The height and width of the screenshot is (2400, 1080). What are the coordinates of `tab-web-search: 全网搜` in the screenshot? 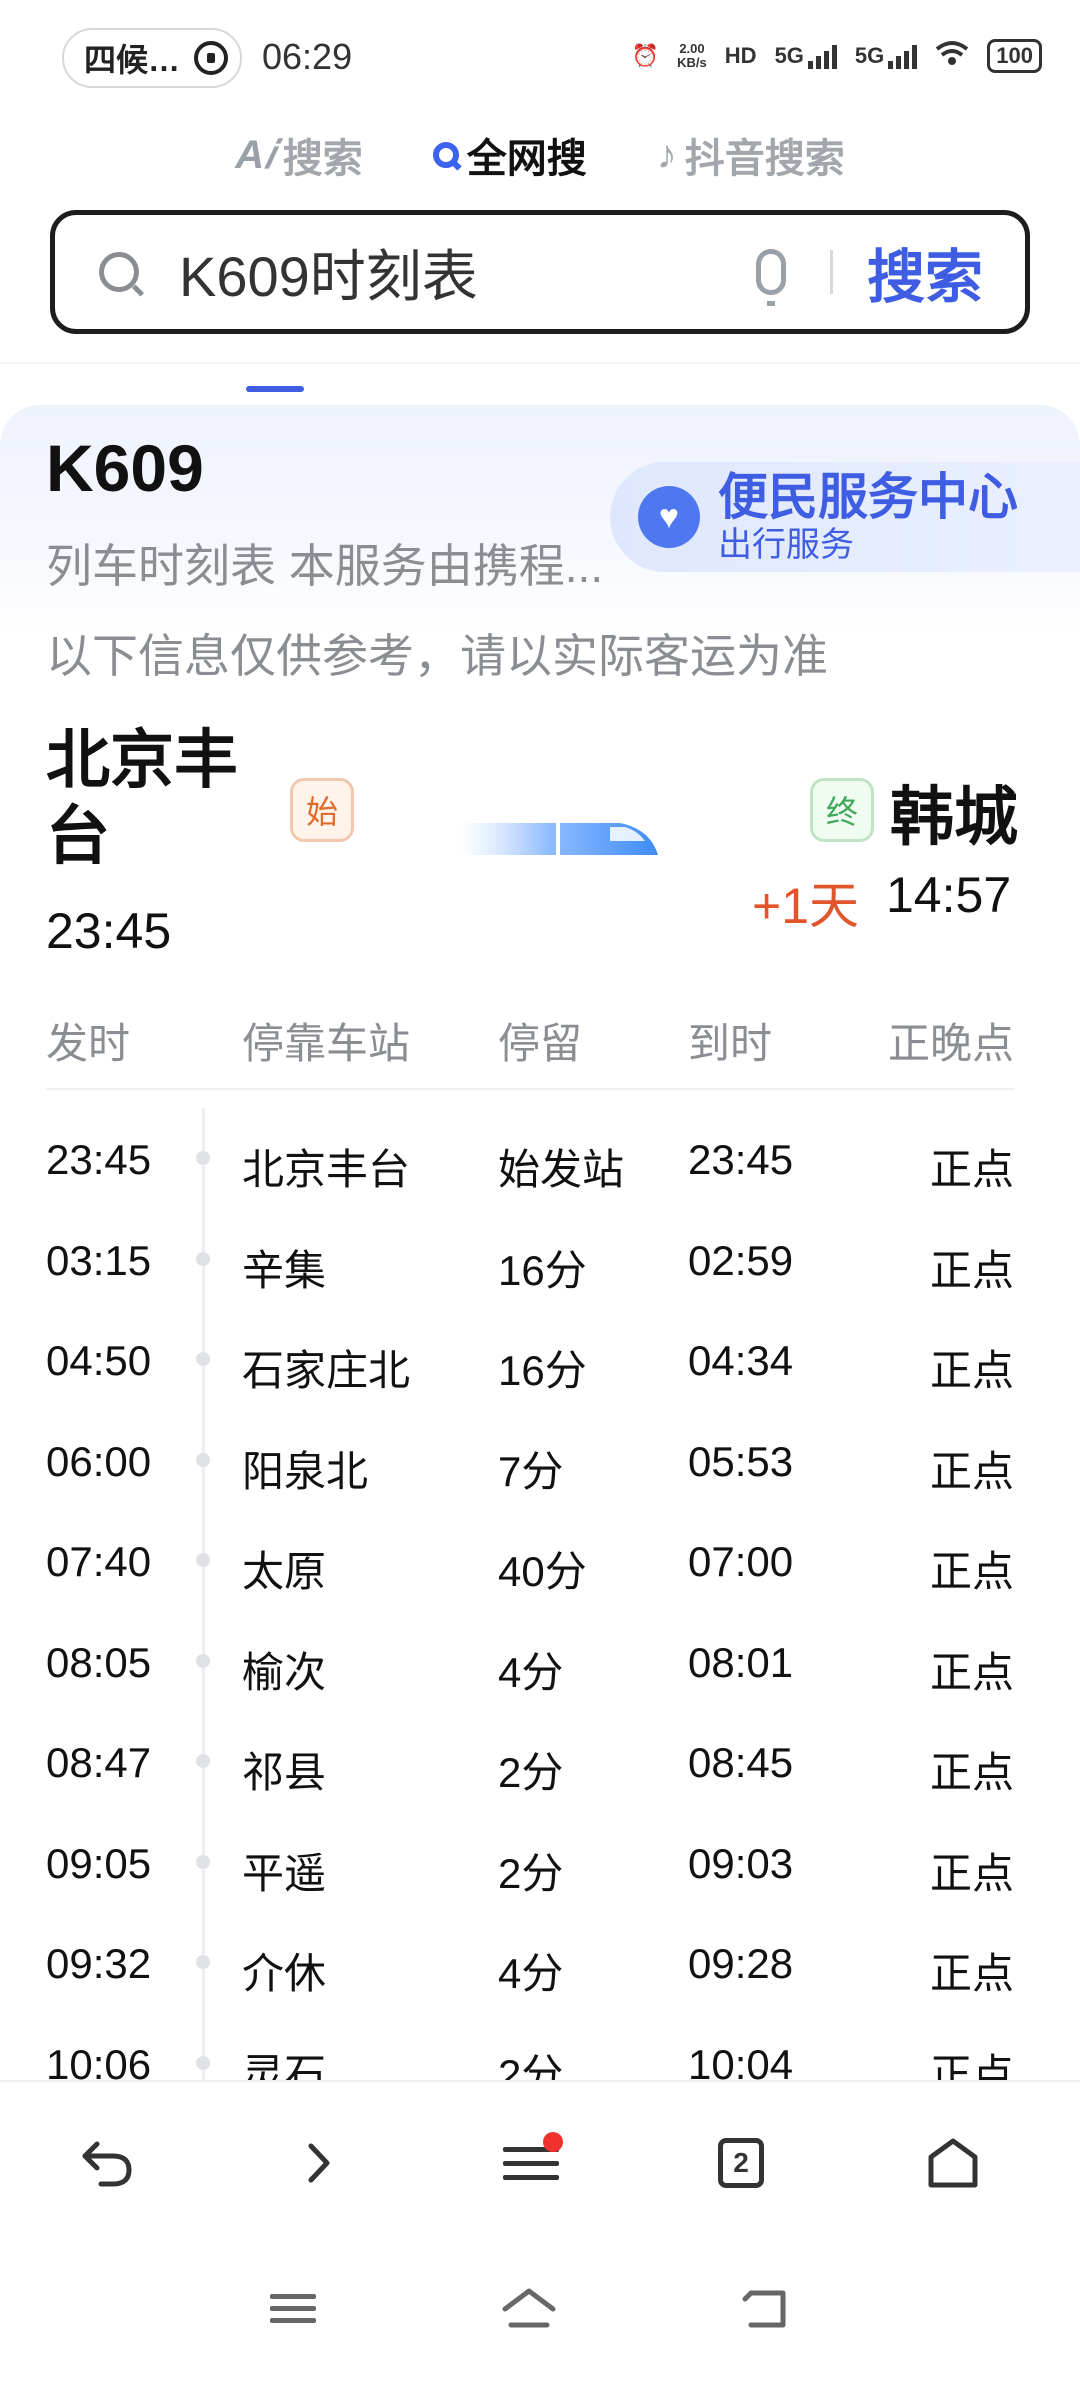 It's located at (509, 155).